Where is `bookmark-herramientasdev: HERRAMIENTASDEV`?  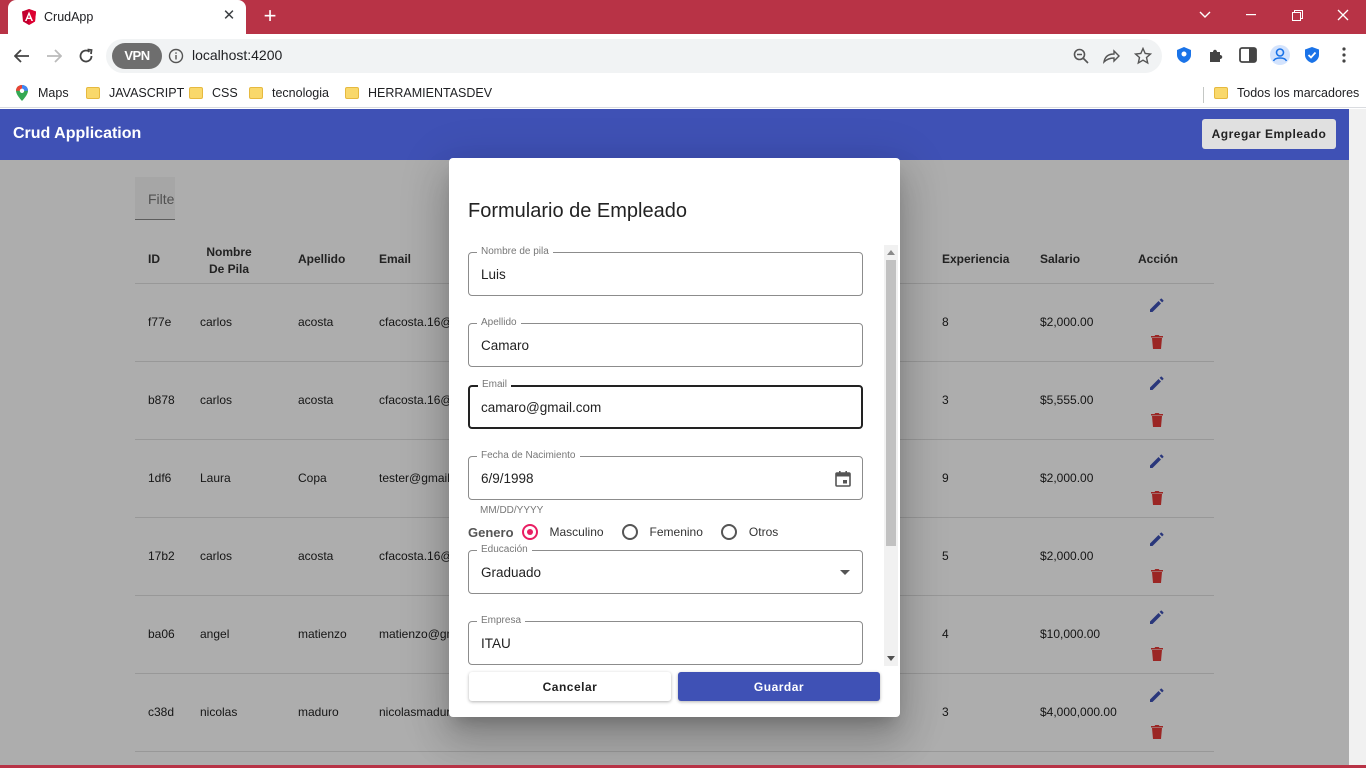 bookmark-herramientasdev: HERRAMIENTASDEV is located at coordinates (418, 93).